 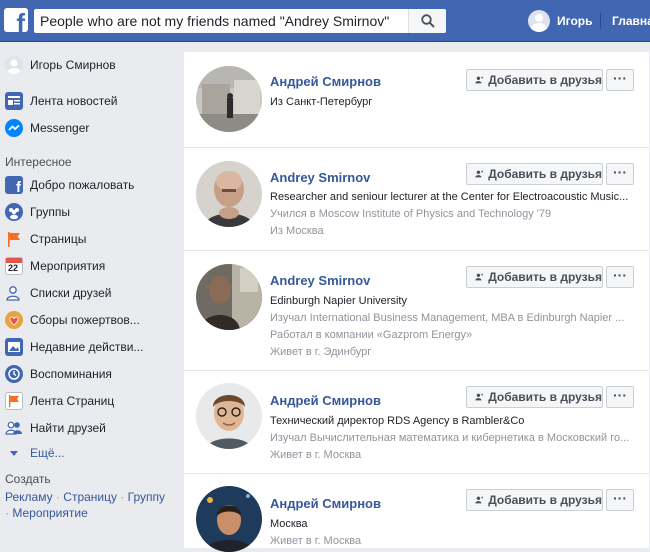 What do you see at coordinates (14, 293) in the screenshot?
I see `friend-lists-icon` at bounding box center [14, 293].